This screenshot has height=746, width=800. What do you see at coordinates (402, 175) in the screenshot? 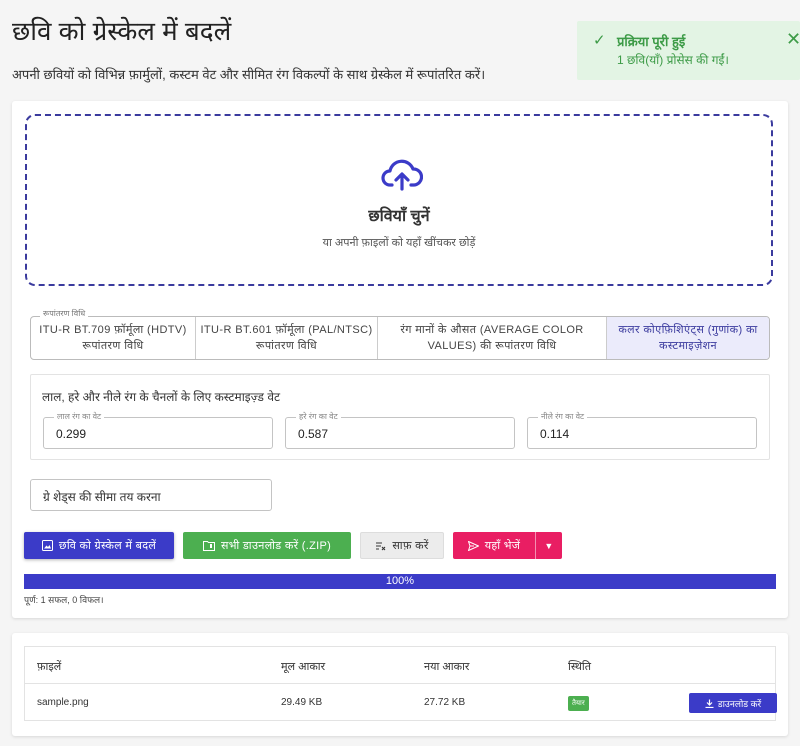
I see `cloud-upload-icon` at bounding box center [402, 175].